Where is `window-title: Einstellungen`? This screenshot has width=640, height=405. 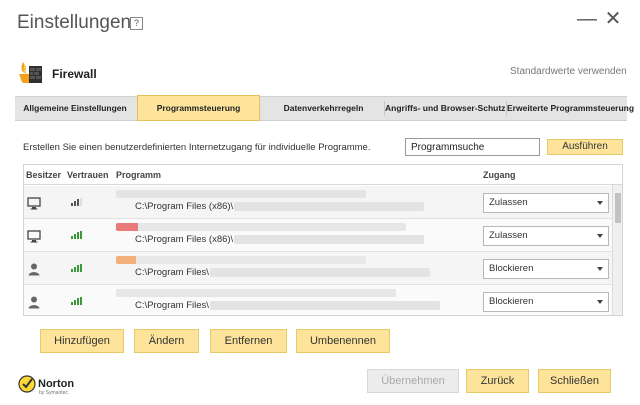 window-title: Einstellungen is located at coordinates (74, 22).